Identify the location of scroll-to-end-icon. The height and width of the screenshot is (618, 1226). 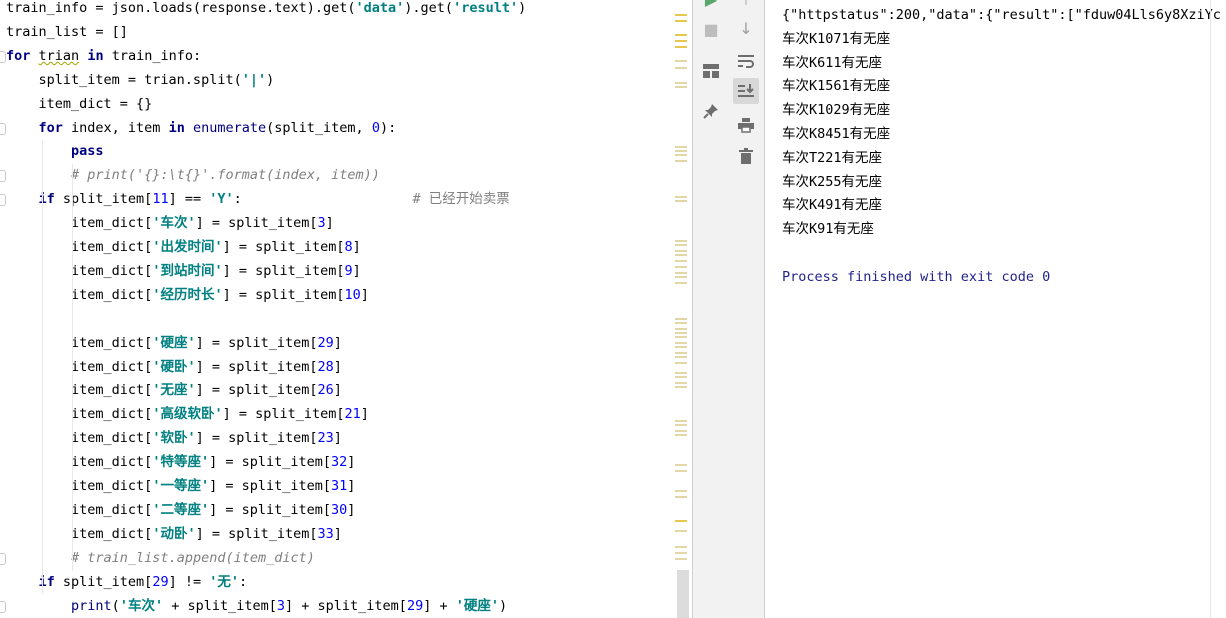
(746, 91).